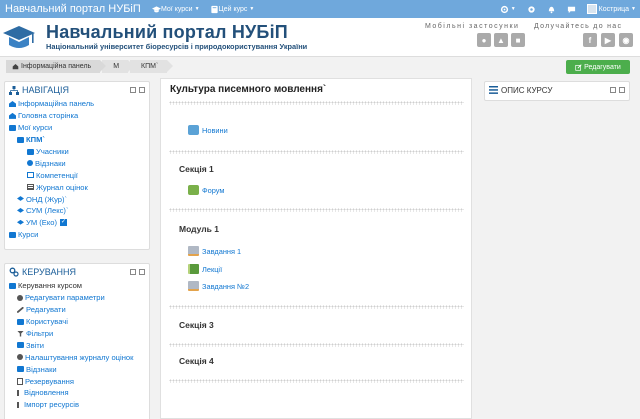 This screenshot has width=640, height=419. Describe the element at coordinates (212, 269) in the screenshot. I see `activity-label: Лекції` at that location.